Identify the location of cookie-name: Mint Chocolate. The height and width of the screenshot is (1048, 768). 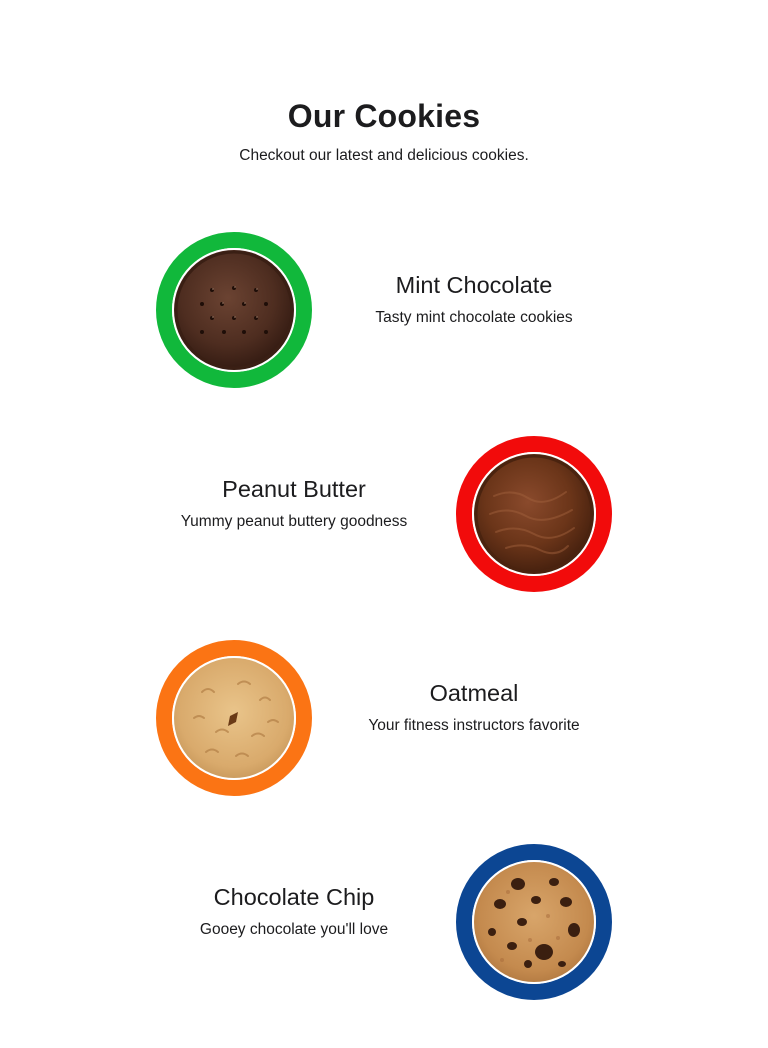
(474, 285).